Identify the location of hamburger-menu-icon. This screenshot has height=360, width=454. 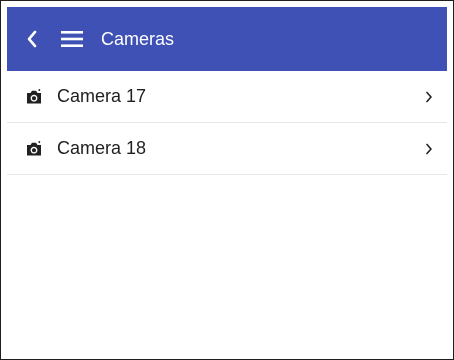
(72, 39).